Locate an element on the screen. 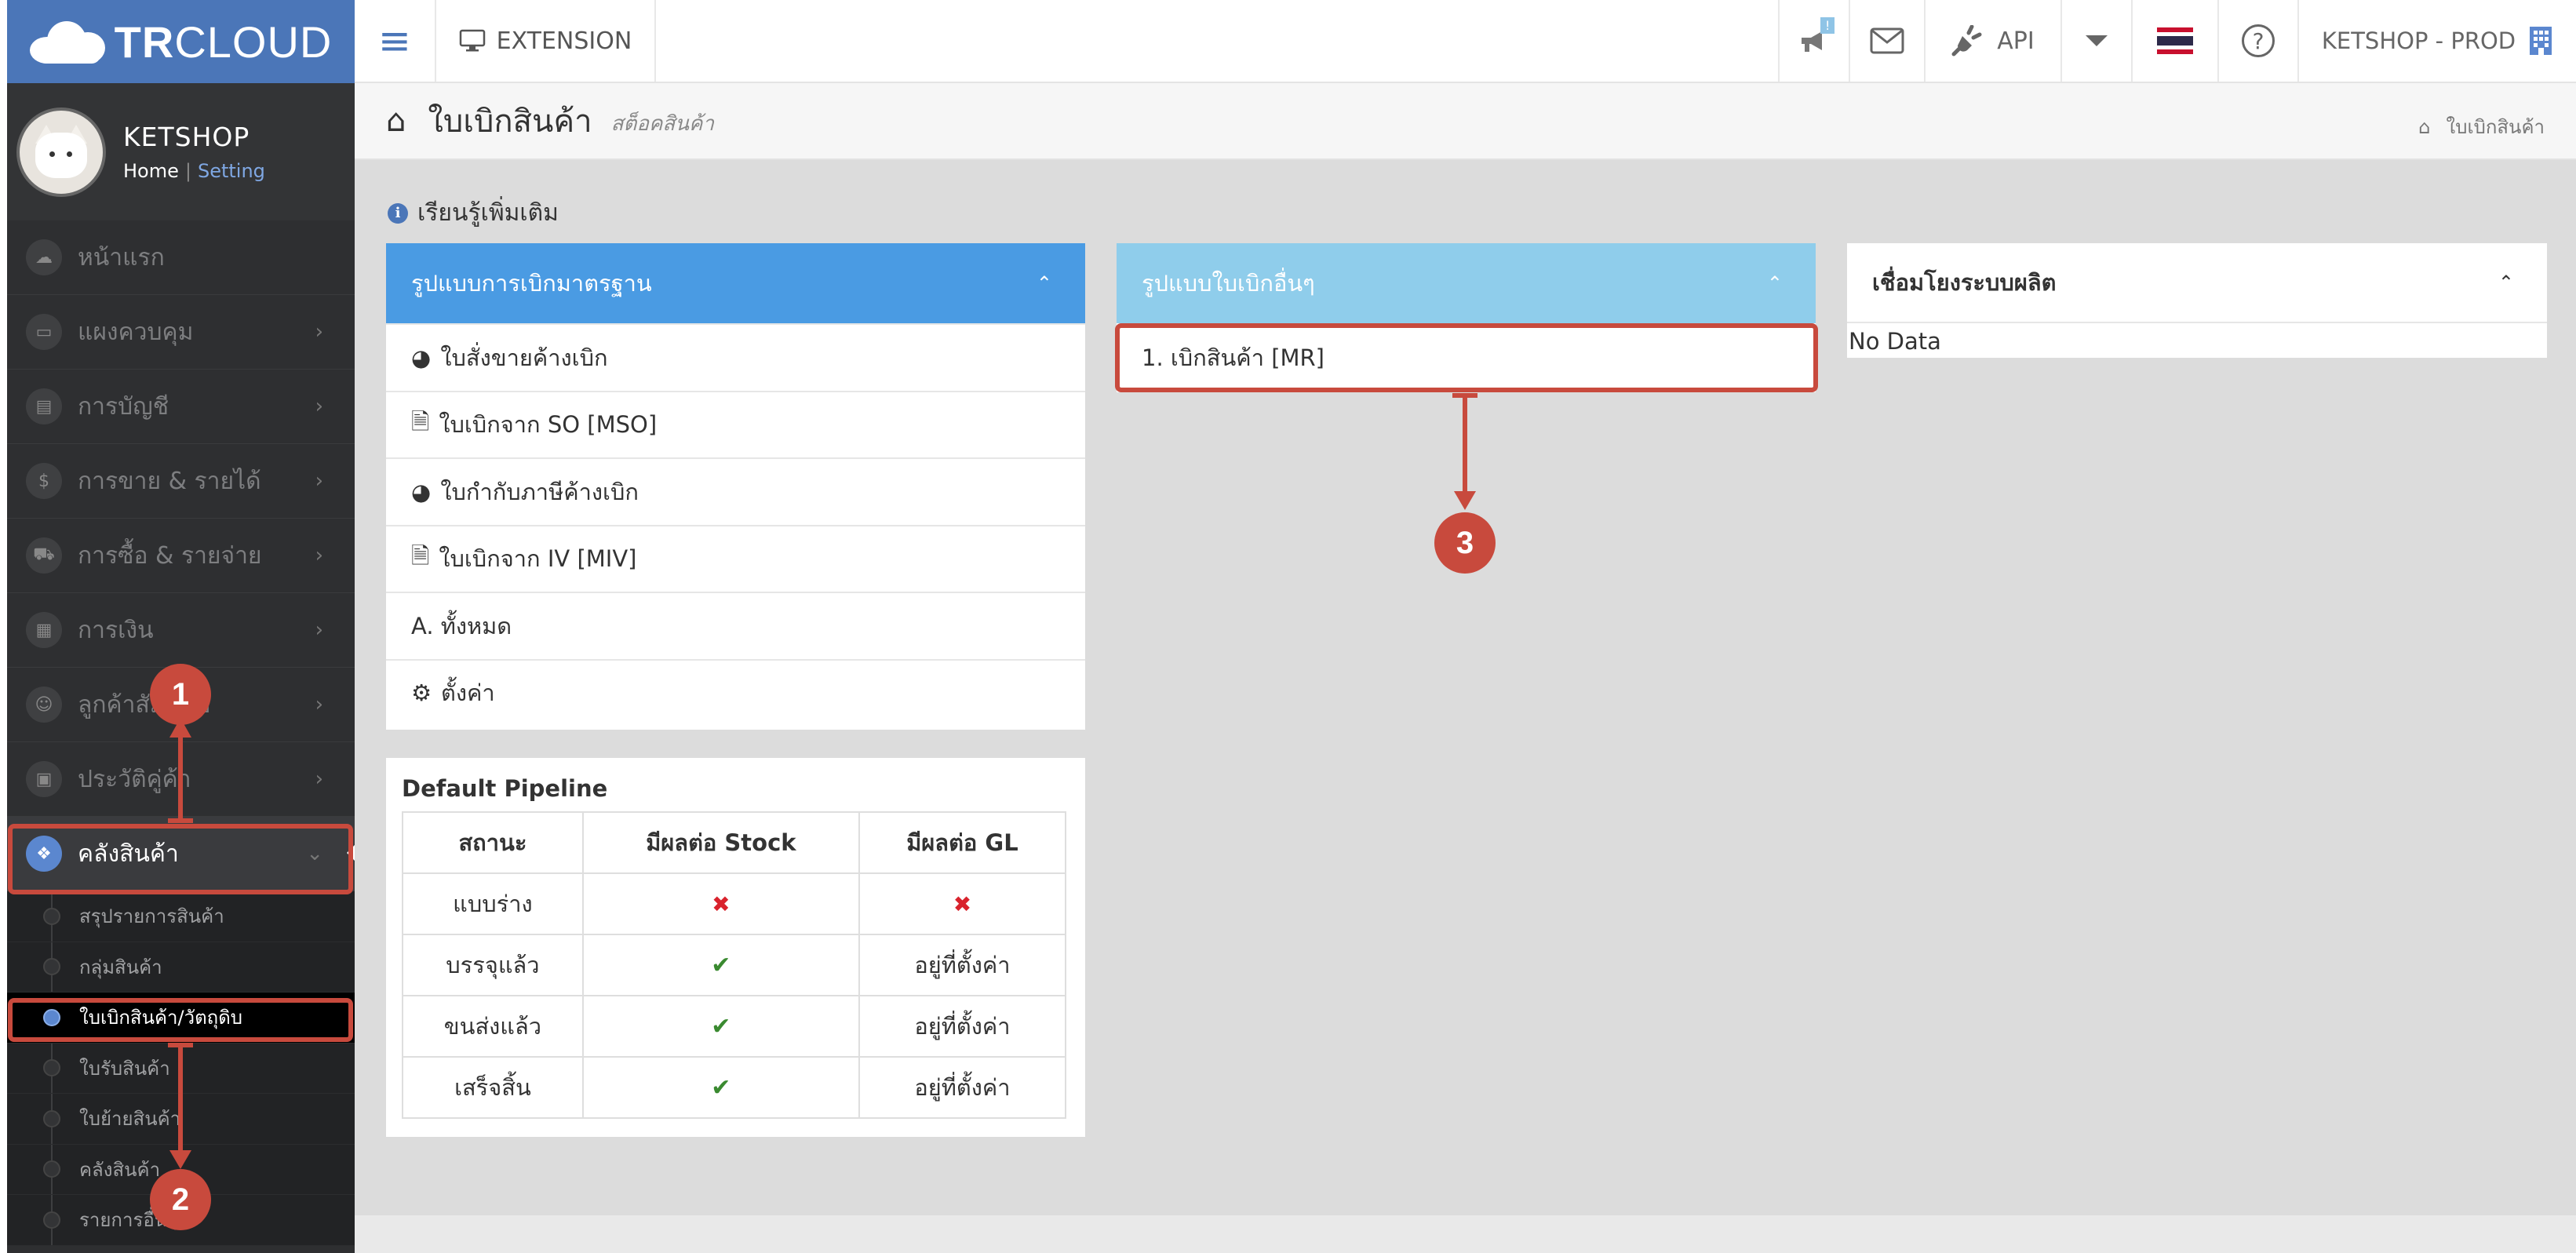 Image resolution: width=2576 pixels, height=1253 pixels. messages-button is located at coordinates (1886, 41).